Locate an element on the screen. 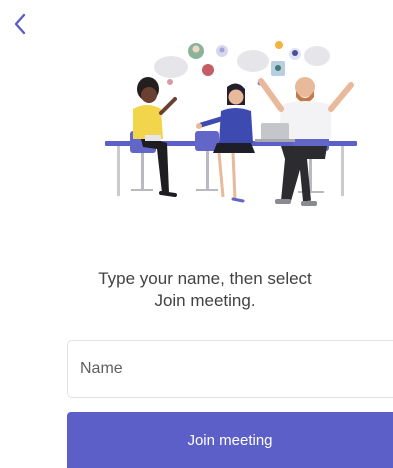  name-field is located at coordinates (230, 369).